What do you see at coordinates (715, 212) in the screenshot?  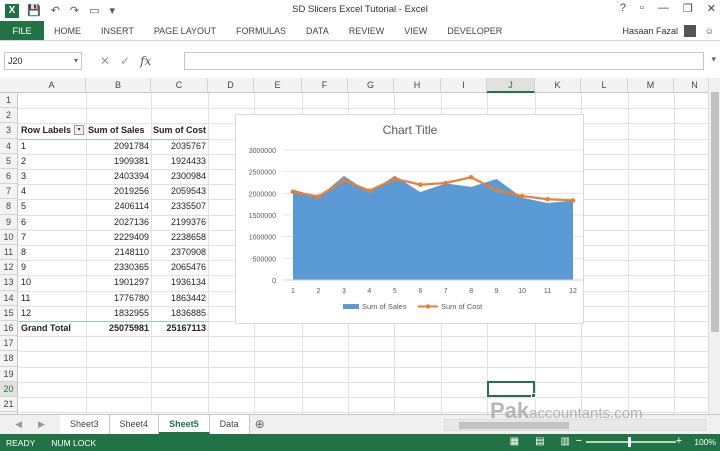 I see `vertical-scrollbar-thumb` at bounding box center [715, 212].